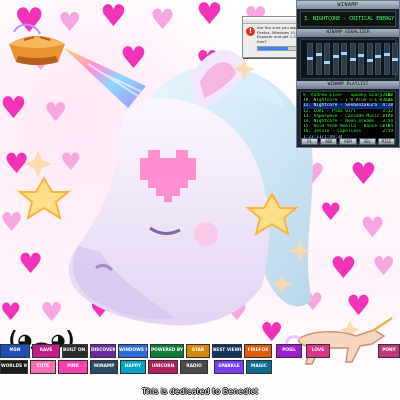 This screenshot has width=400, height=400. I want to click on warning-icon: !, so click(250, 31).